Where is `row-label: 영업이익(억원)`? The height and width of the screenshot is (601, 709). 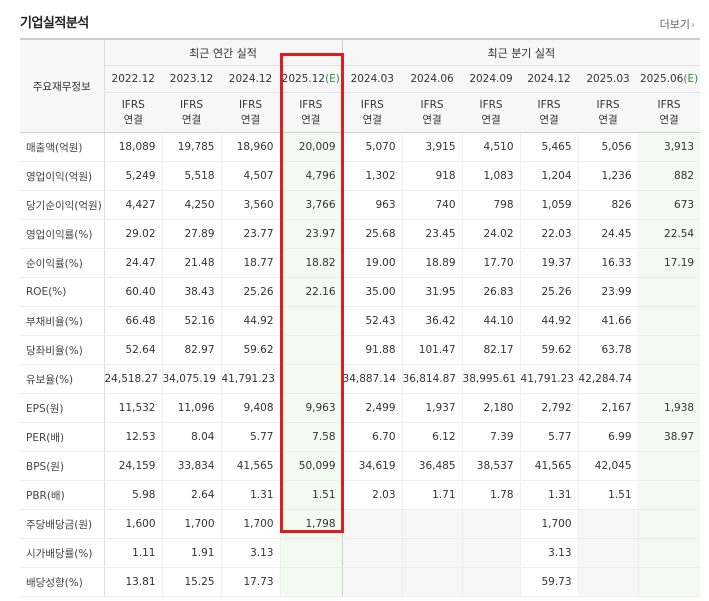 row-label: 영업이익(억원) is located at coordinates (62, 176).